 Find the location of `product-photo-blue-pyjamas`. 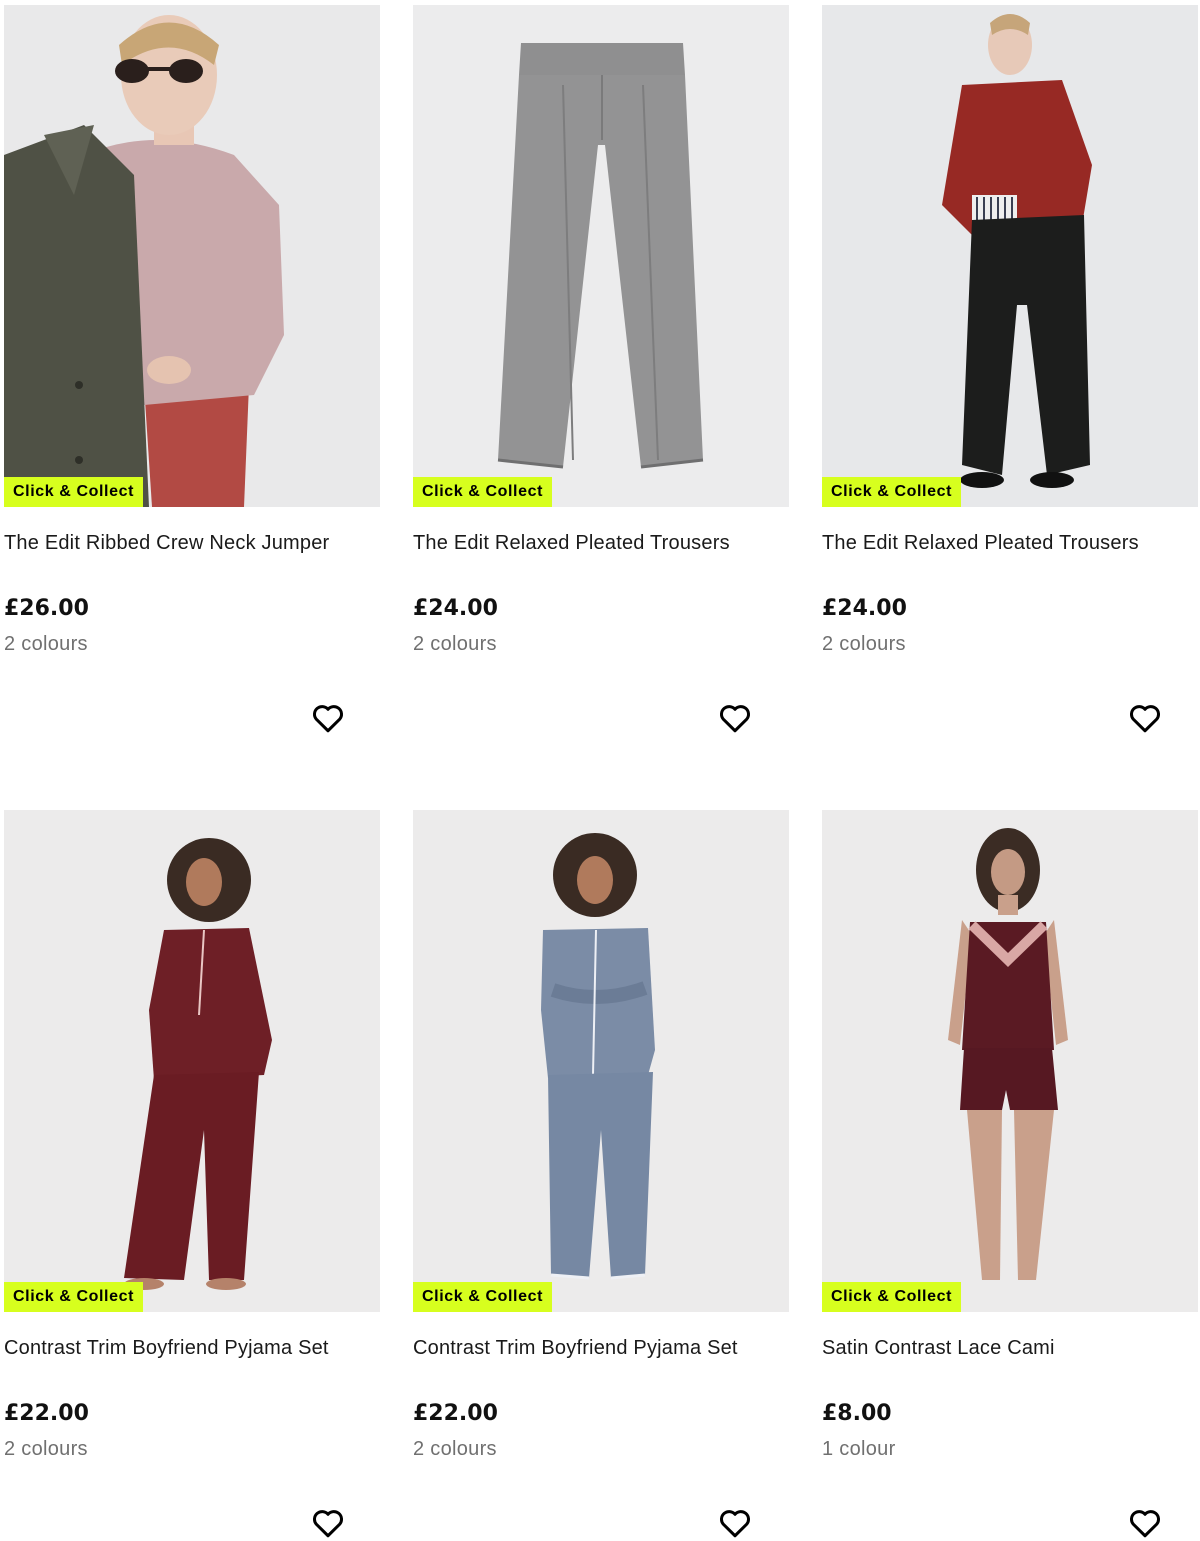

product-photo-blue-pyjamas is located at coordinates (601, 1061).